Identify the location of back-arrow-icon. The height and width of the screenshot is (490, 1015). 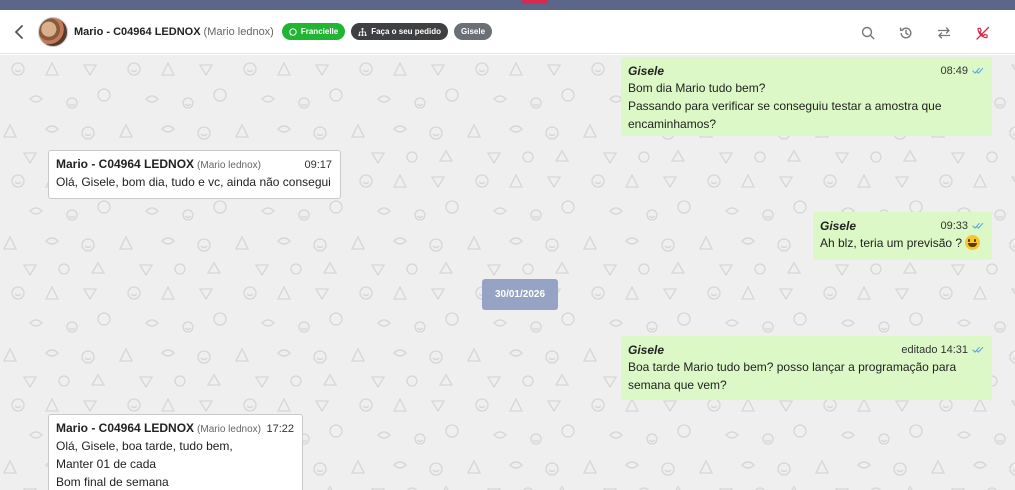
(19, 31).